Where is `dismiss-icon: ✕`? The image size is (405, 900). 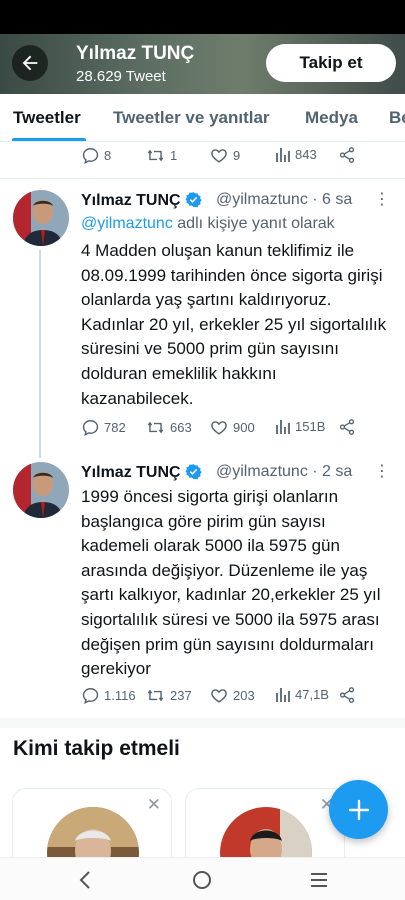
dismiss-icon: ✕ is located at coordinates (154, 805).